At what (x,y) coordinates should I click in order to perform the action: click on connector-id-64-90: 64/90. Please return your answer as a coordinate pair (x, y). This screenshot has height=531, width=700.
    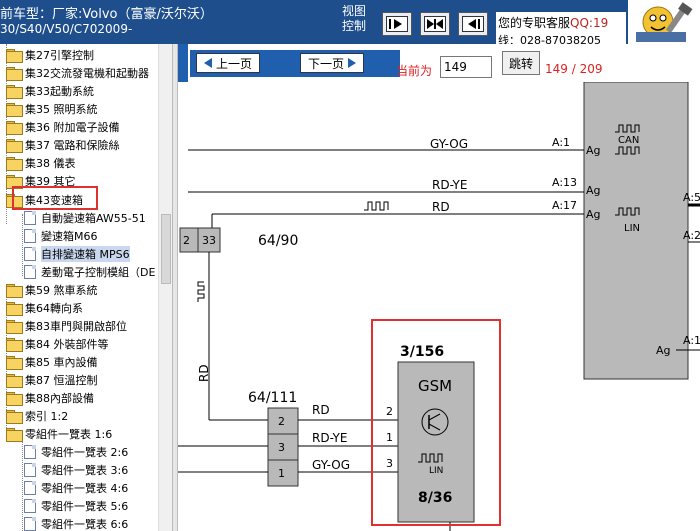
    Looking at the image, I should click on (278, 241).